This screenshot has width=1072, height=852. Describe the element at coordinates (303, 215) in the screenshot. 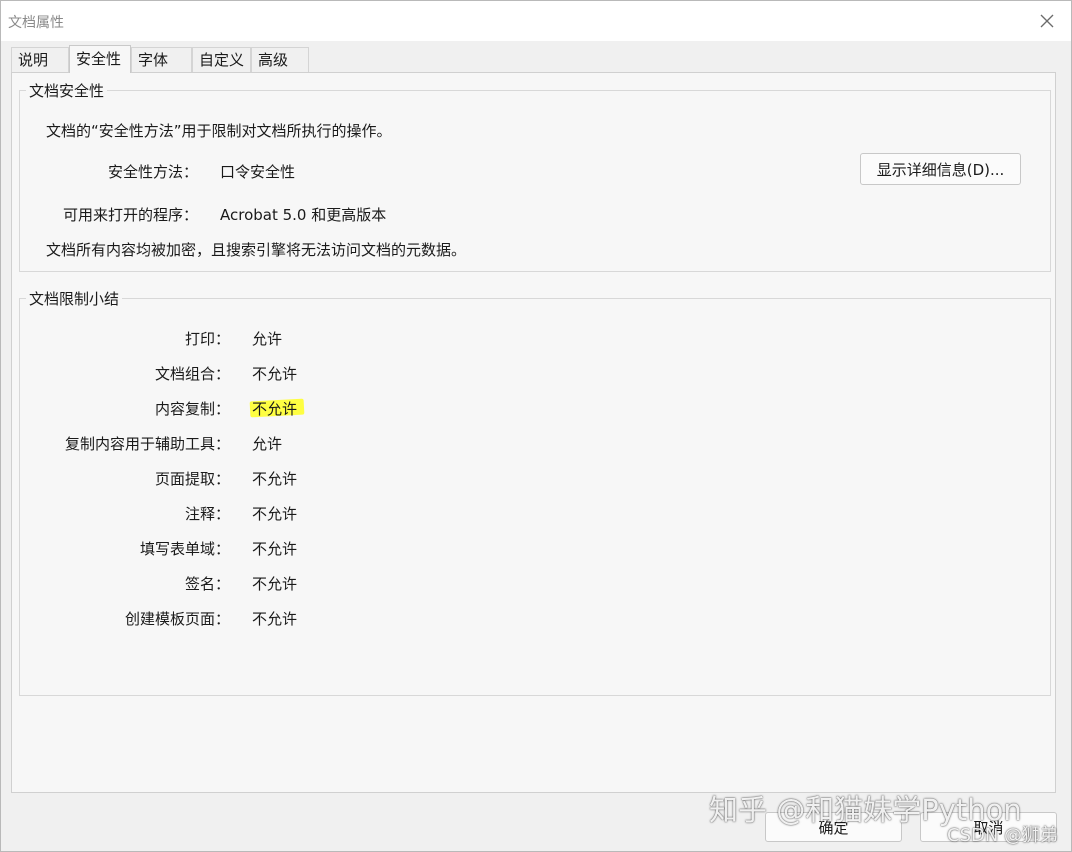

I see `compatibility-value: Acrobat 5.0 和更高版本` at that location.